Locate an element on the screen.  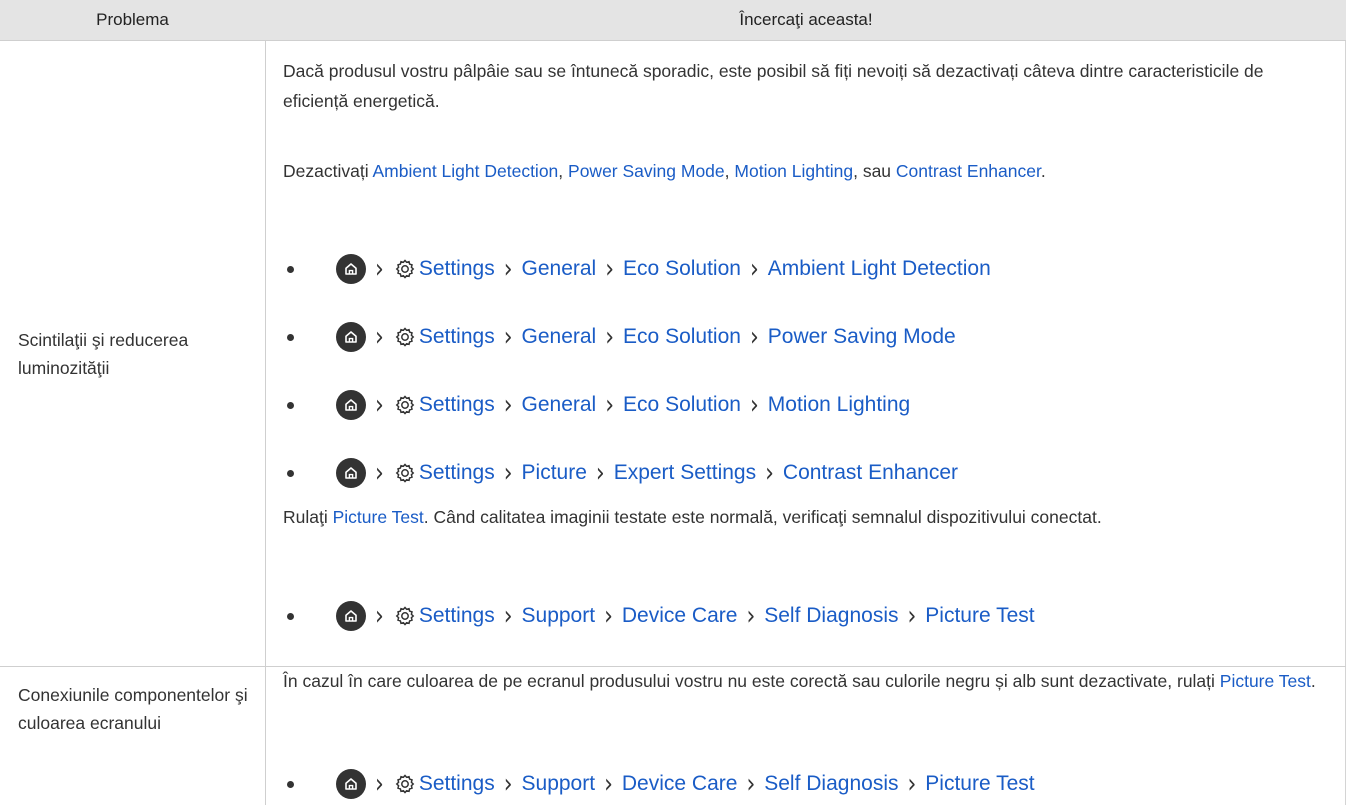
column-divider is located at coordinates (265, 422).